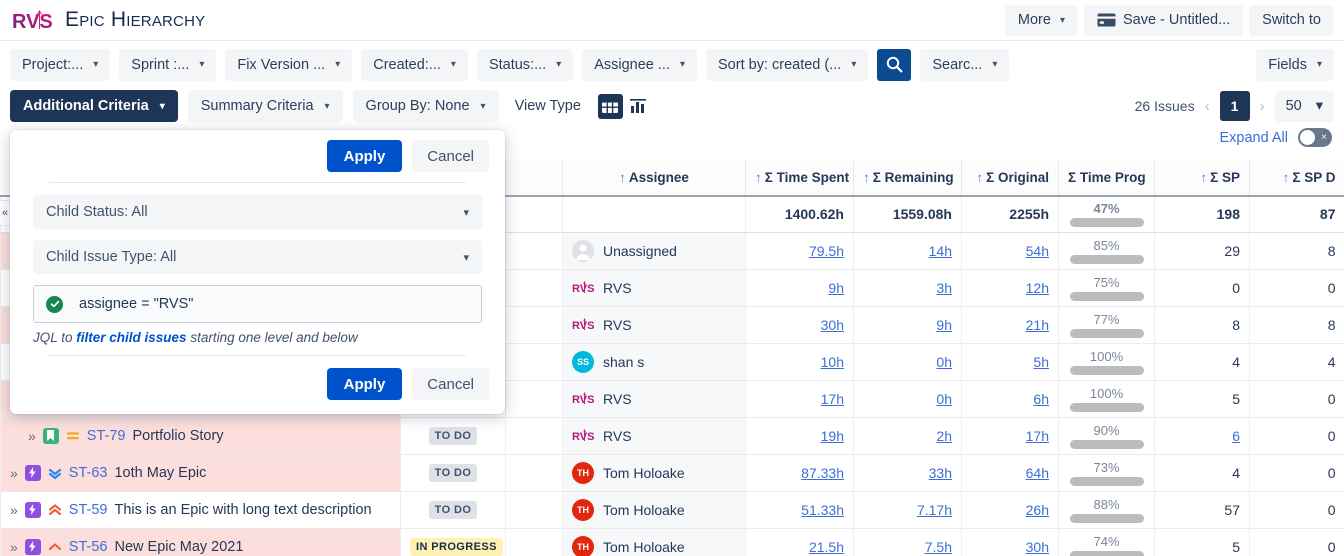 The image size is (1344, 556). I want to click on expand-all-toggle: ×, so click(1315, 137).